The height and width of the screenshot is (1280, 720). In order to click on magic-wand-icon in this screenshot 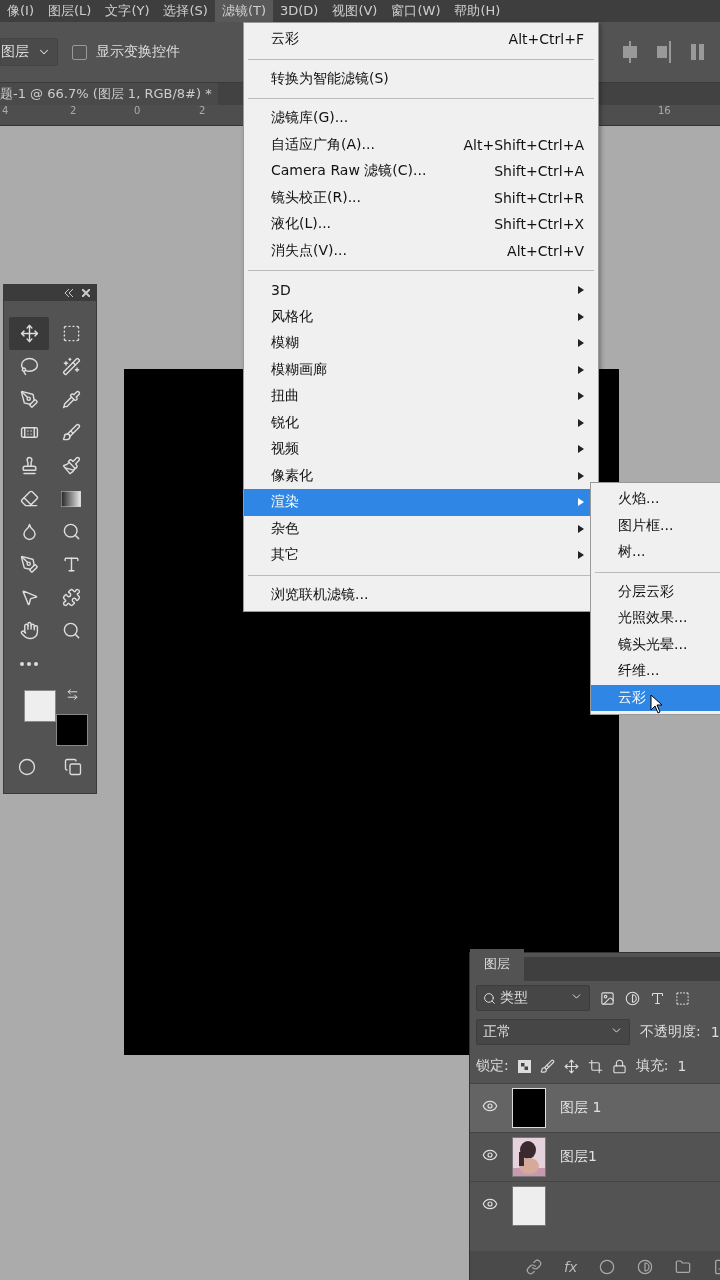, I will do `click(71, 366)`.